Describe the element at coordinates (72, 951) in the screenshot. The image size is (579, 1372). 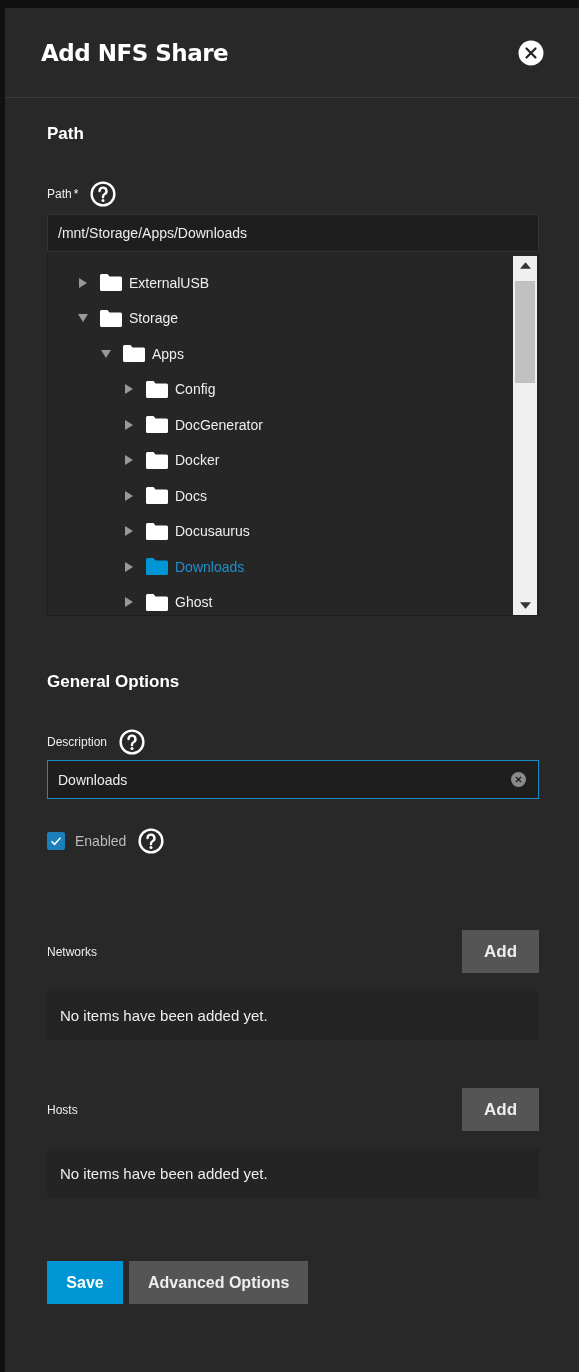
I see `list-label: Networks` at that location.